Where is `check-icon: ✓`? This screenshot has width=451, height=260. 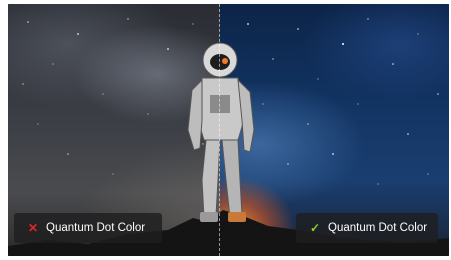
check-icon: ✓ is located at coordinates (315, 228).